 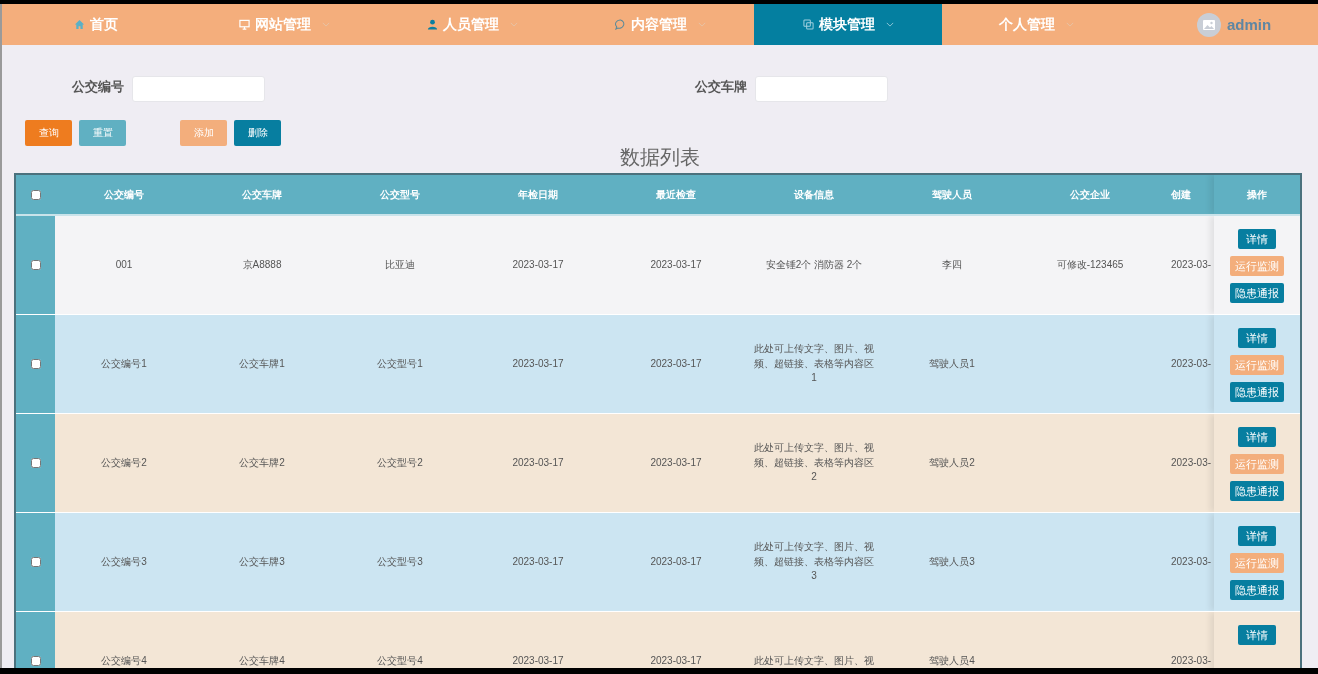 I want to click on table-cell-text: 公交型号3, so click(x=400, y=561).